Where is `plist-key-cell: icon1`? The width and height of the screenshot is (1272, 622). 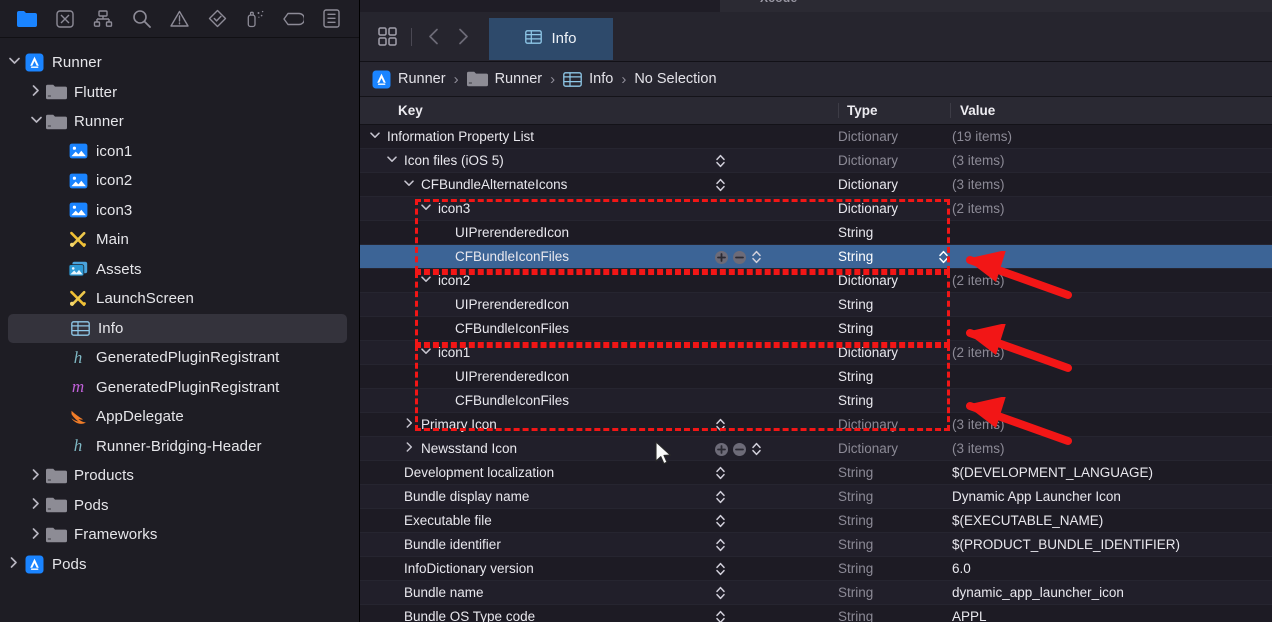 plist-key-cell: icon1 is located at coordinates (599, 352).